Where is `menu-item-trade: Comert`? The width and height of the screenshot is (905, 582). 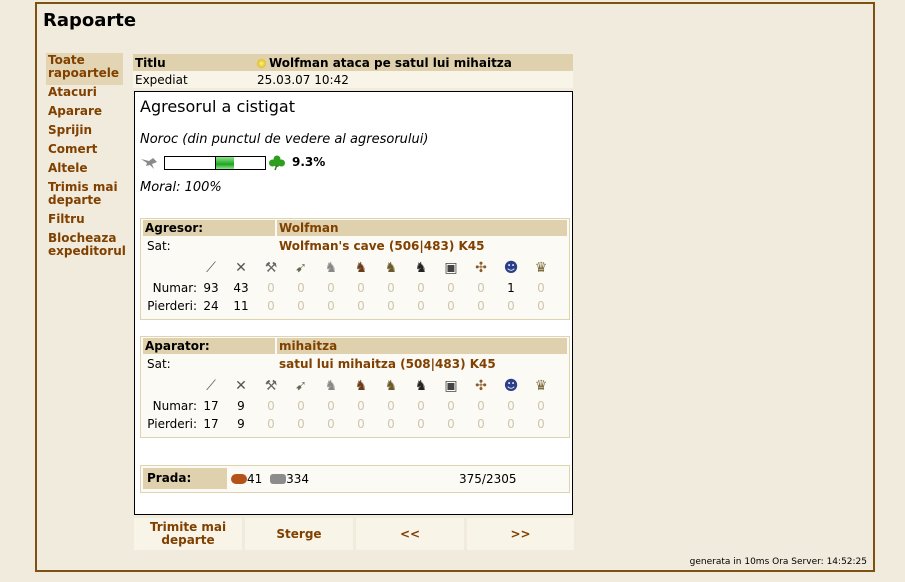 menu-item-trade: Comert is located at coordinates (84, 151).